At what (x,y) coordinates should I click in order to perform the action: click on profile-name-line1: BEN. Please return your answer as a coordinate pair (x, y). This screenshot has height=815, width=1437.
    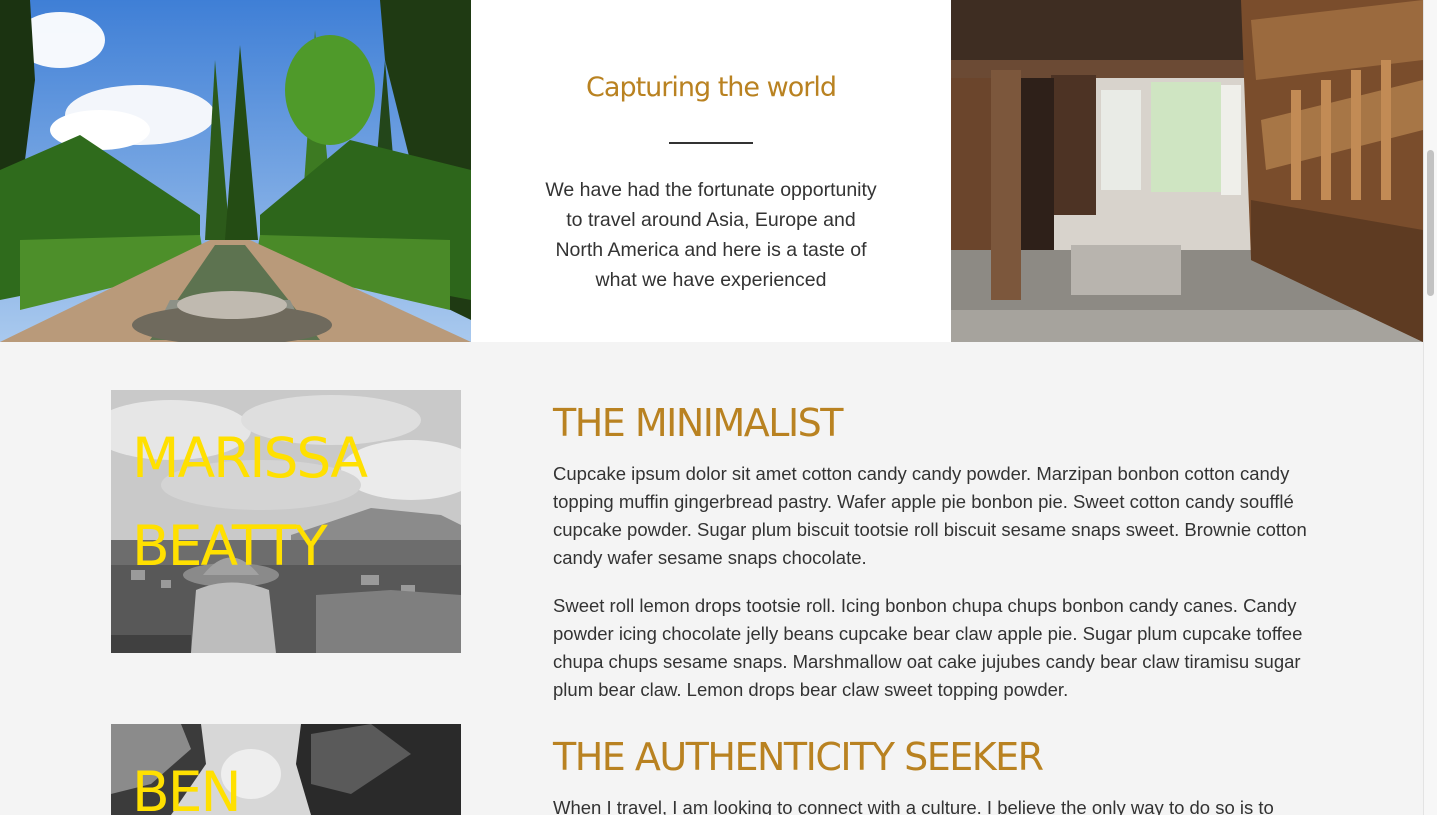
    Looking at the image, I should click on (187, 787).